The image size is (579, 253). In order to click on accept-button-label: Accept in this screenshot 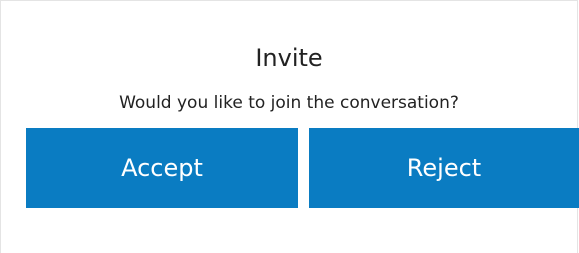, I will do `click(162, 168)`.